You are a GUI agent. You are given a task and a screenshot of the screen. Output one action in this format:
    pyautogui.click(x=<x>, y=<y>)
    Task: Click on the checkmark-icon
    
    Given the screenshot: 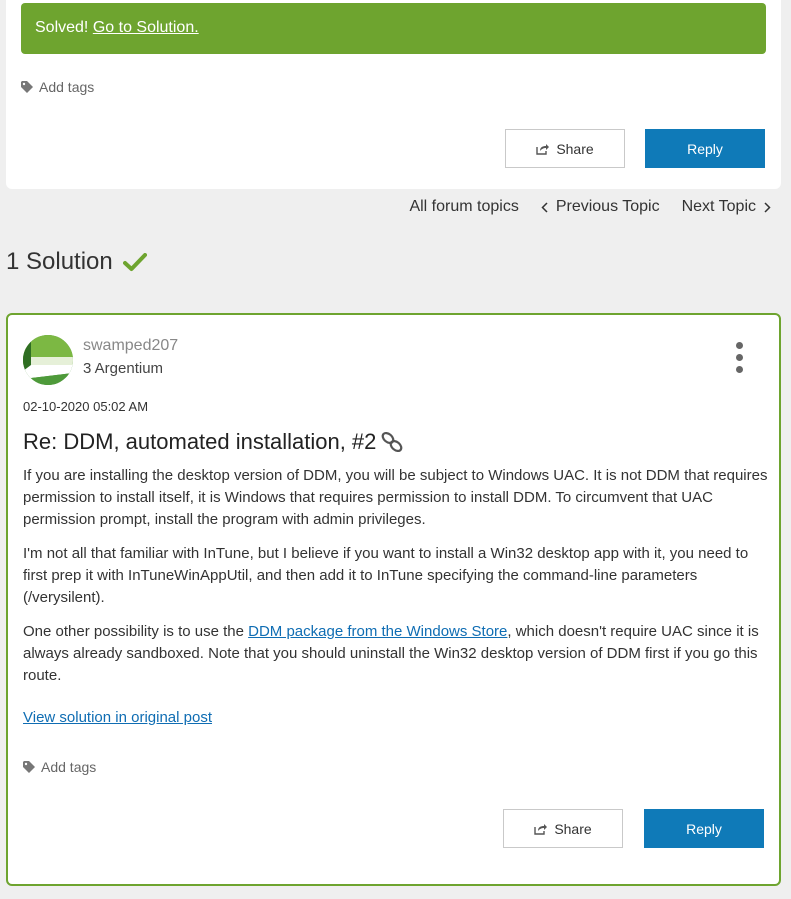 What is the action you would take?
    pyautogui.click(x=134, y=261)
    